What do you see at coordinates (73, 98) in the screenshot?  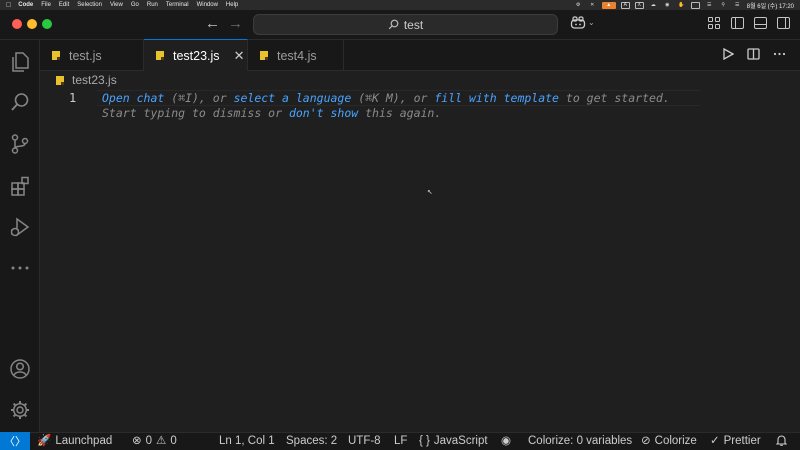 I see `line-number: 1` at bounding box center [73, 98].